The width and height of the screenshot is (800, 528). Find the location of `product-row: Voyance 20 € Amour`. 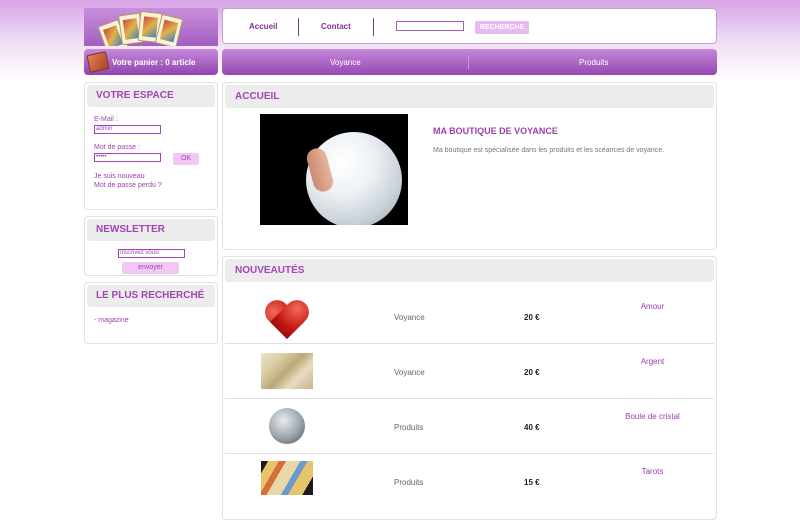

product-row: Voyance 20 € Amour is located at coordinates (469, 317).